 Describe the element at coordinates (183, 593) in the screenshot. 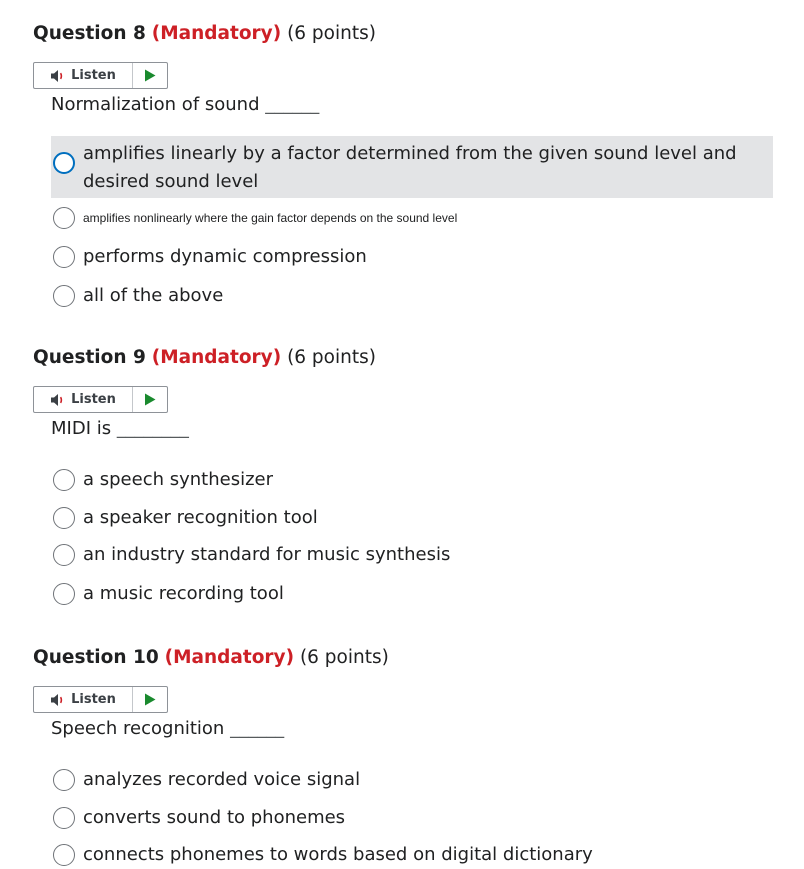

I see `option-text: a music recording tool` at that location.